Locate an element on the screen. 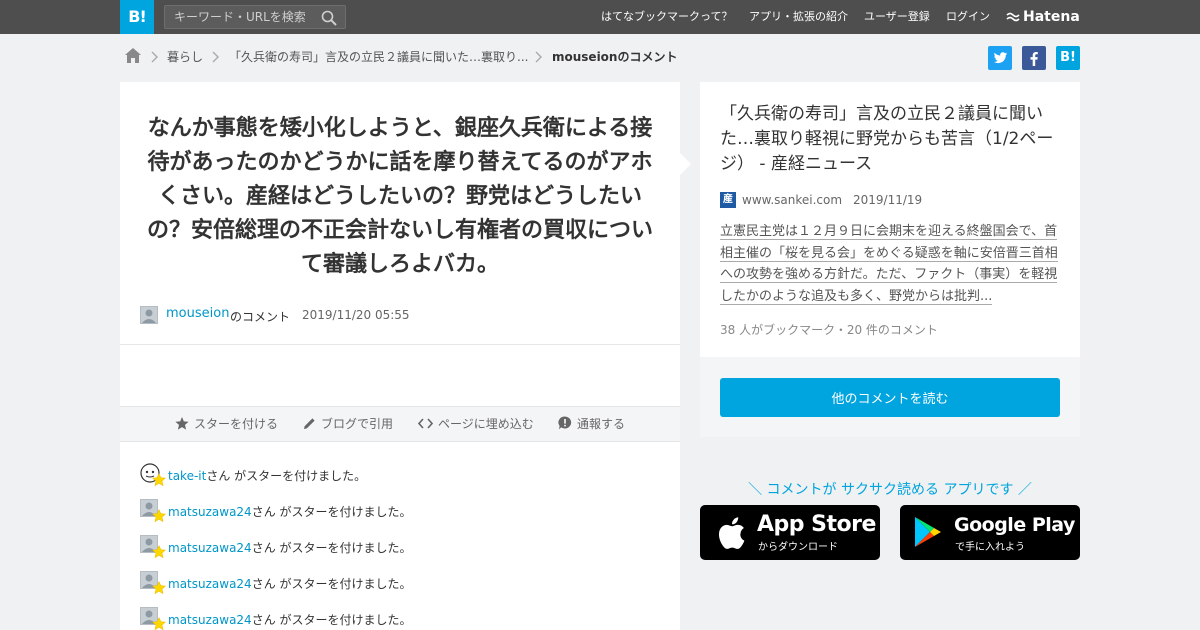  comment-actions-bar: スターを付ける ブログで引用 ページに埋め込む 通報する is located at coordinates (400, 424).